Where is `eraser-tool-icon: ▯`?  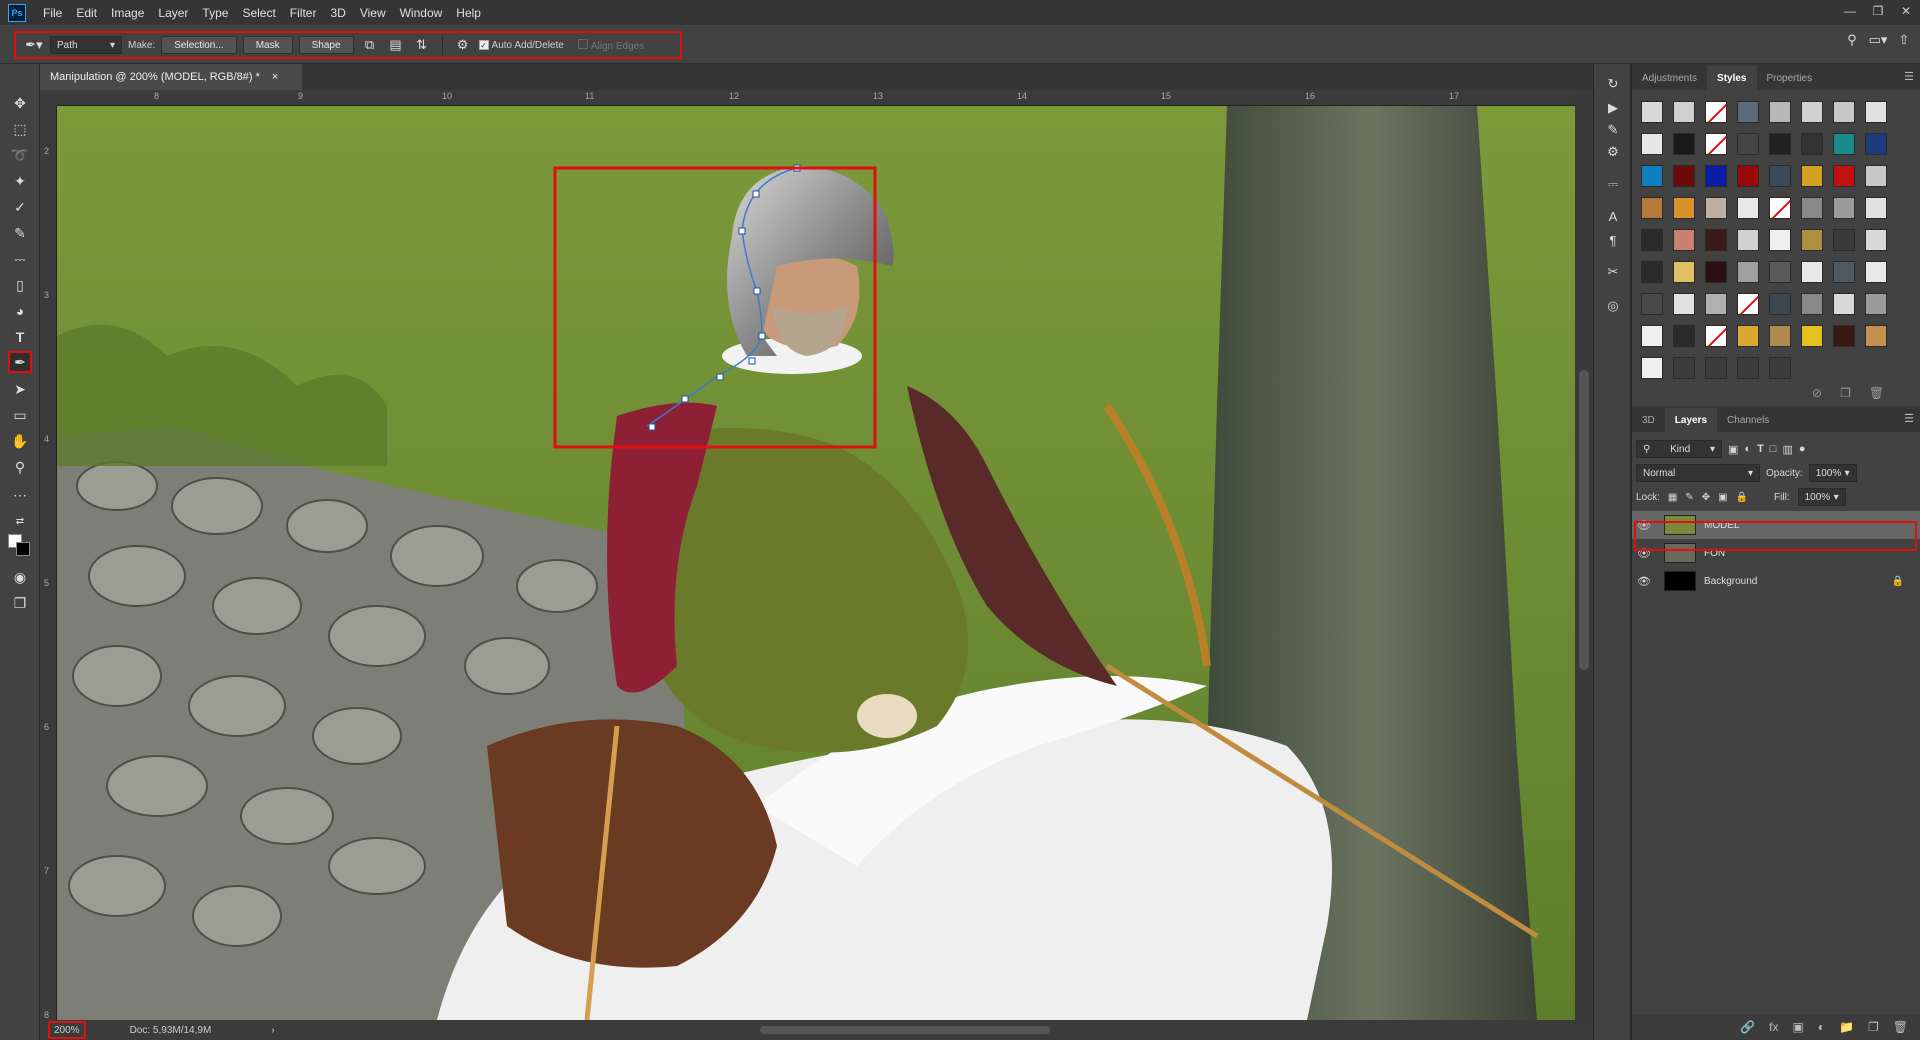 eraser-tool-icon: ▯ is located at coordinates (20, 285).